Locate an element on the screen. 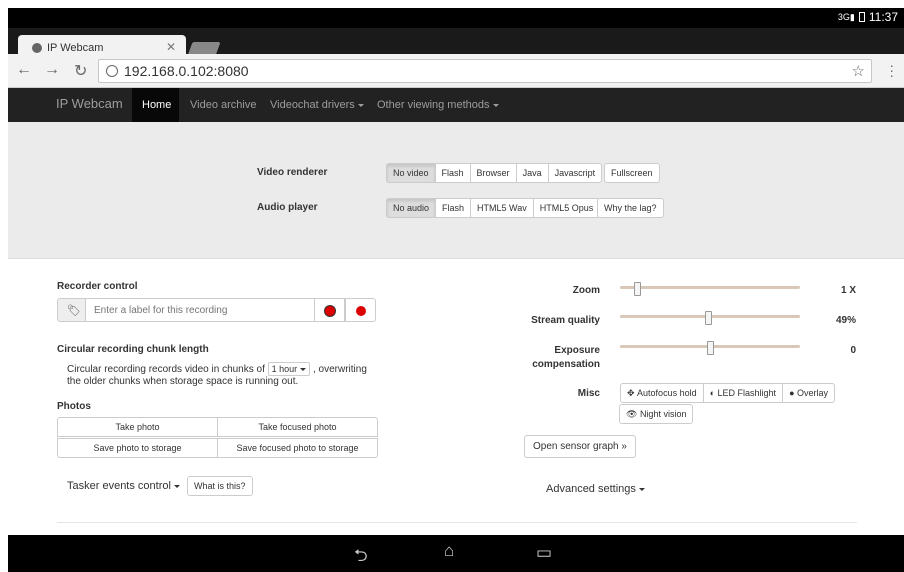 The height and width of the screenshot is (572, 904). slider-track is located at coordinates (710, 287).